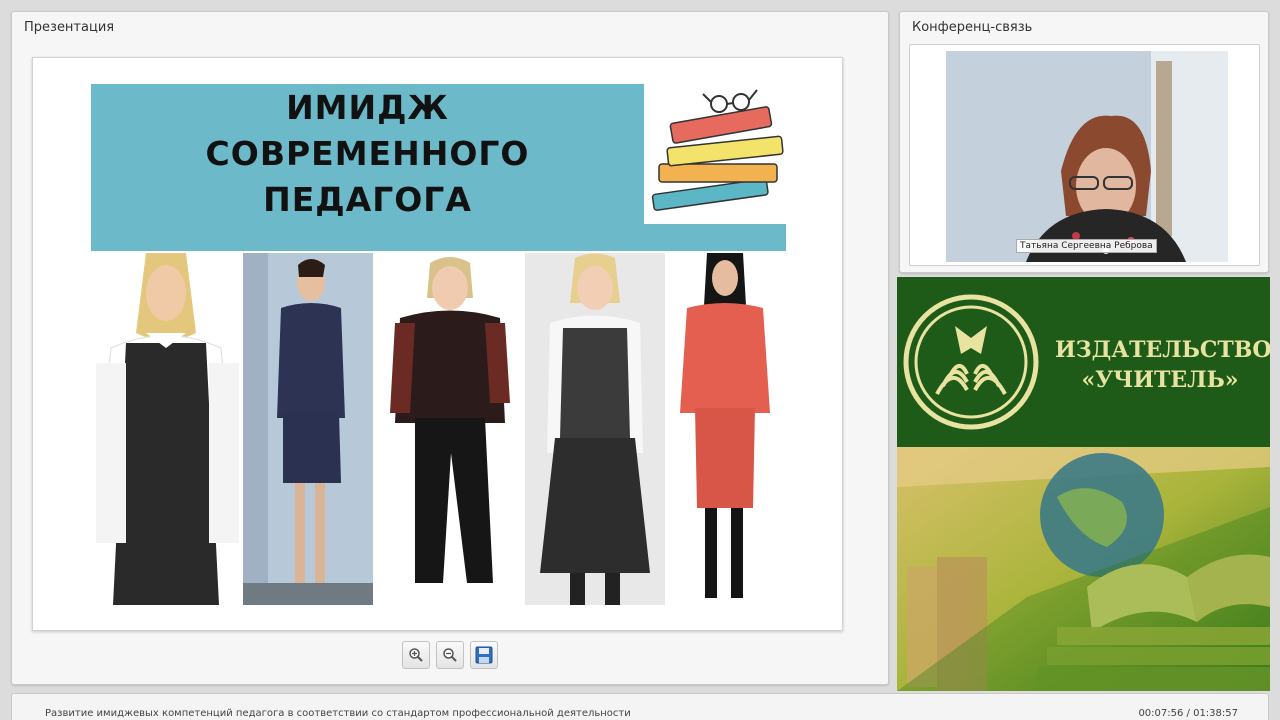 The image size is (1280, 720). What do you see at coordinates (69, 27) in the screenshot?
I see `presentation-panel-title: Презентация` at bounding box center [69, 27].